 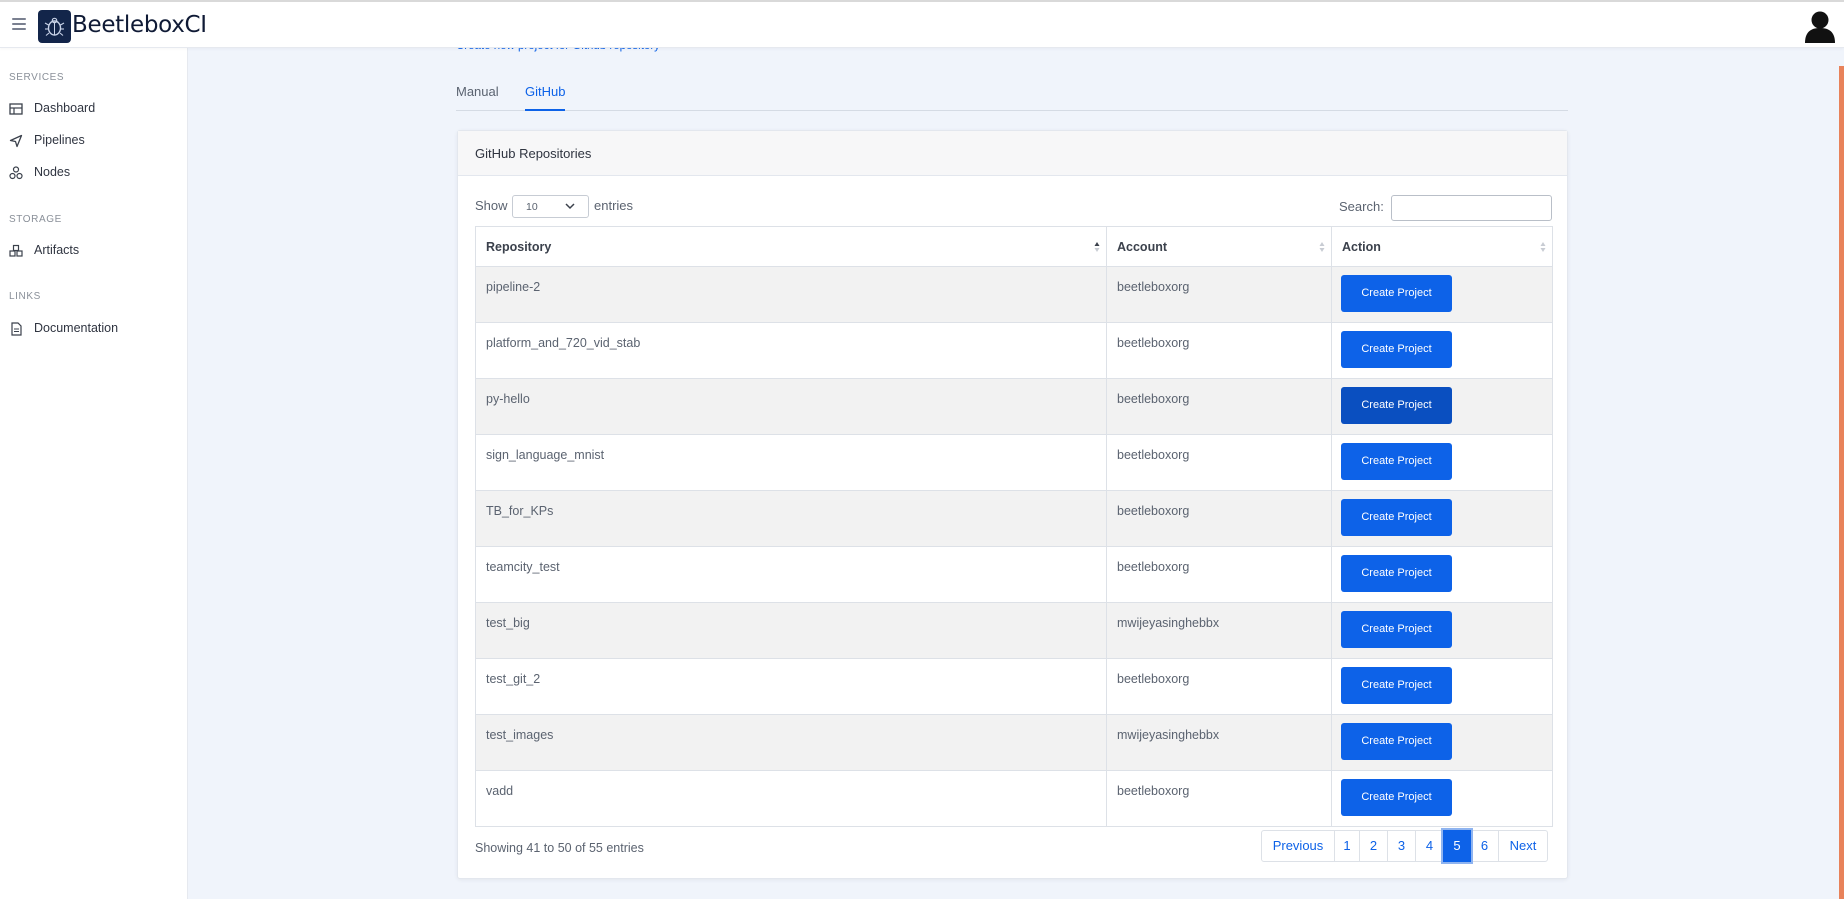 I want to click on sidebar-section-services: SERVICES, so click(x=37, y=77).